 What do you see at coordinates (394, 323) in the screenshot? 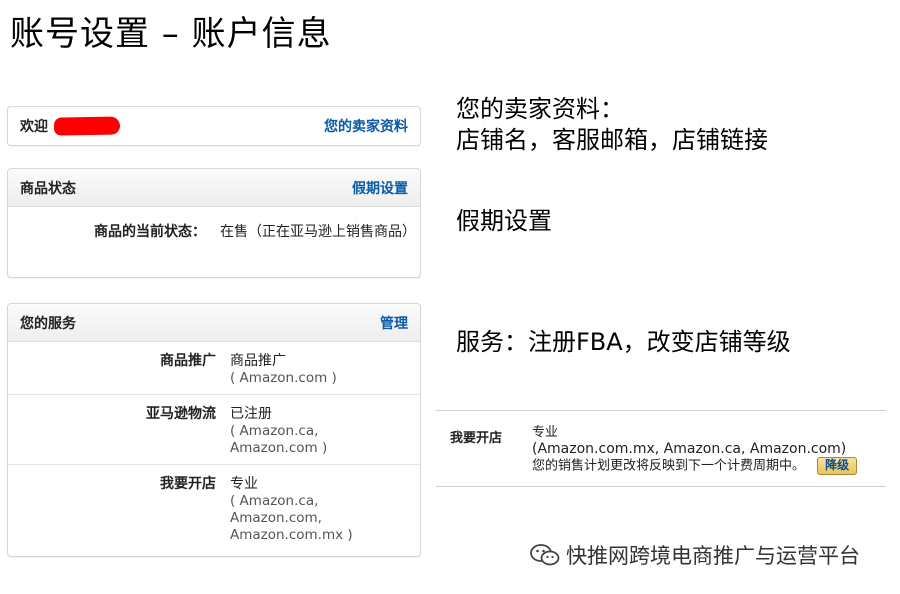
I see `manage-services-link: 管理` at bounding box center [394, 323].